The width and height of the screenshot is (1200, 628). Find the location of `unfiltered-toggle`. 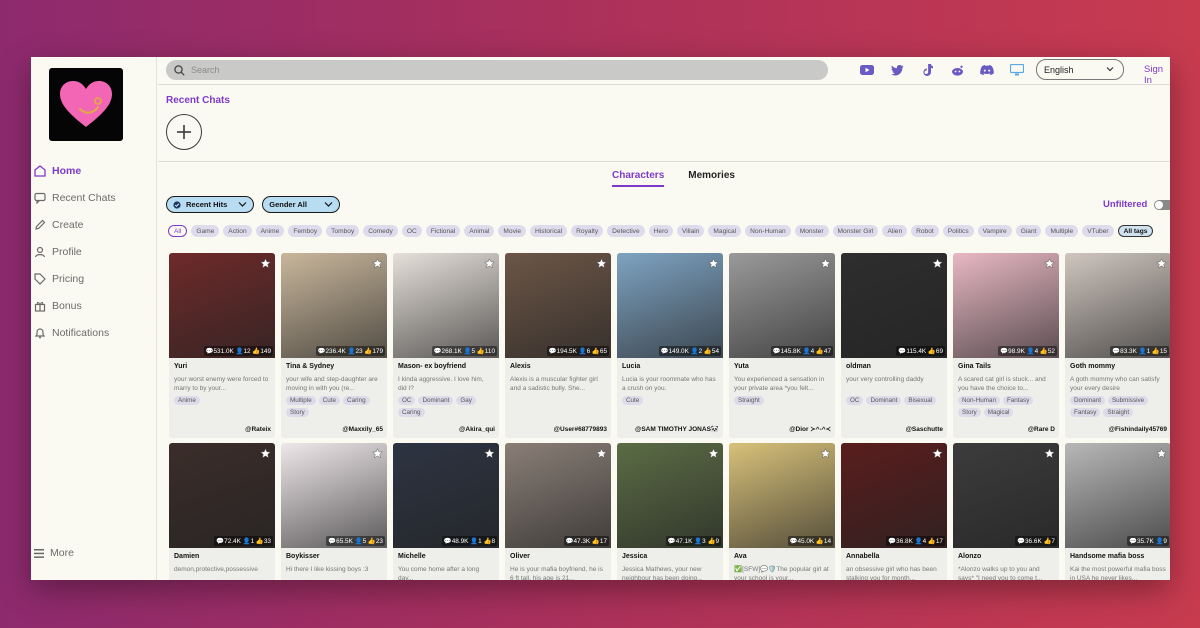

unfiltered-toggle is located at coordinates (1162, 205).